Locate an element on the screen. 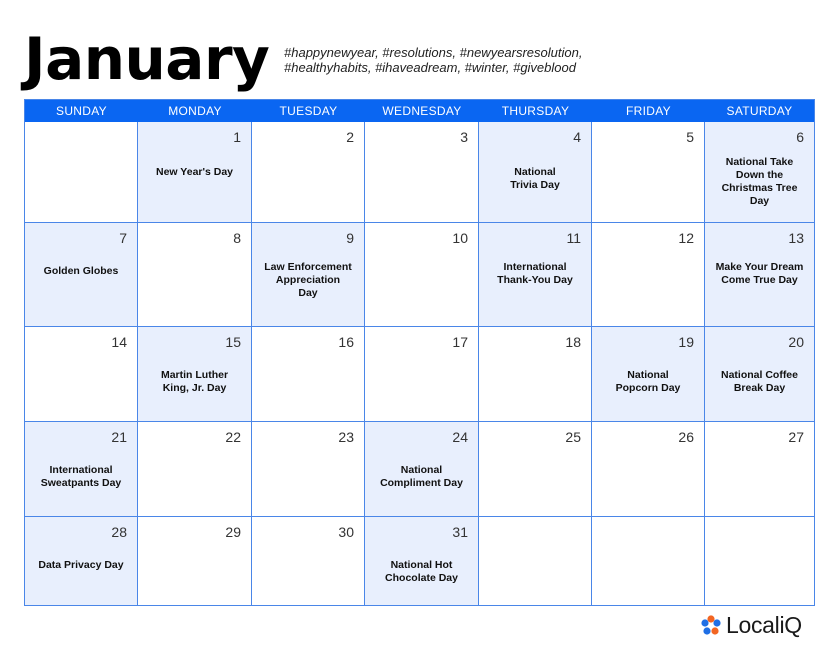 The width and height of the screenshot is (838, 648). event-label: National Hot Chocolate Day is located at coordinates (421, 571).